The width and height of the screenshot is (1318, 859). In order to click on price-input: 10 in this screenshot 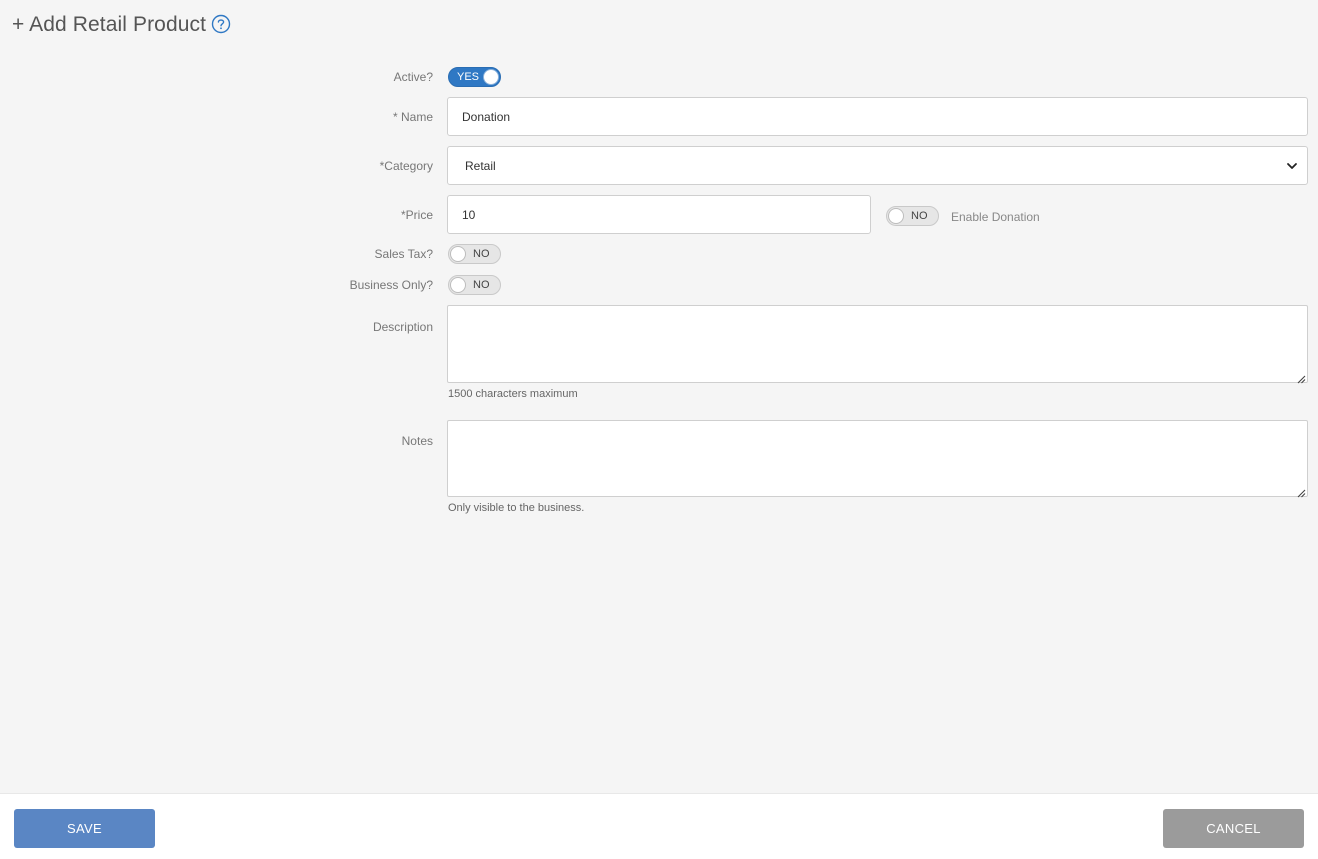, I will do `click(659, 214)`.